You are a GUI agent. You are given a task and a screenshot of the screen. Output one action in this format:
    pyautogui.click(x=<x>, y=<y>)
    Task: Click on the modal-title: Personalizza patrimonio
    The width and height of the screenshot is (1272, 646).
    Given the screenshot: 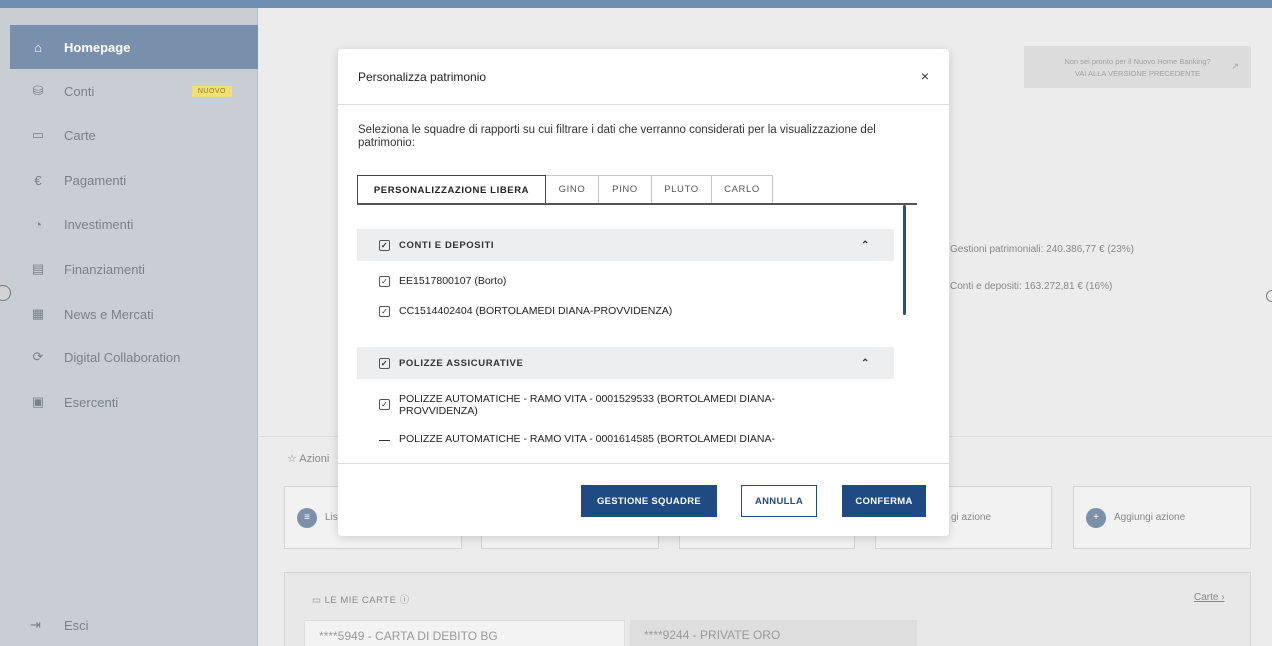 What is the action you would take?
    pyautogui.click(x=422, y=76)
    